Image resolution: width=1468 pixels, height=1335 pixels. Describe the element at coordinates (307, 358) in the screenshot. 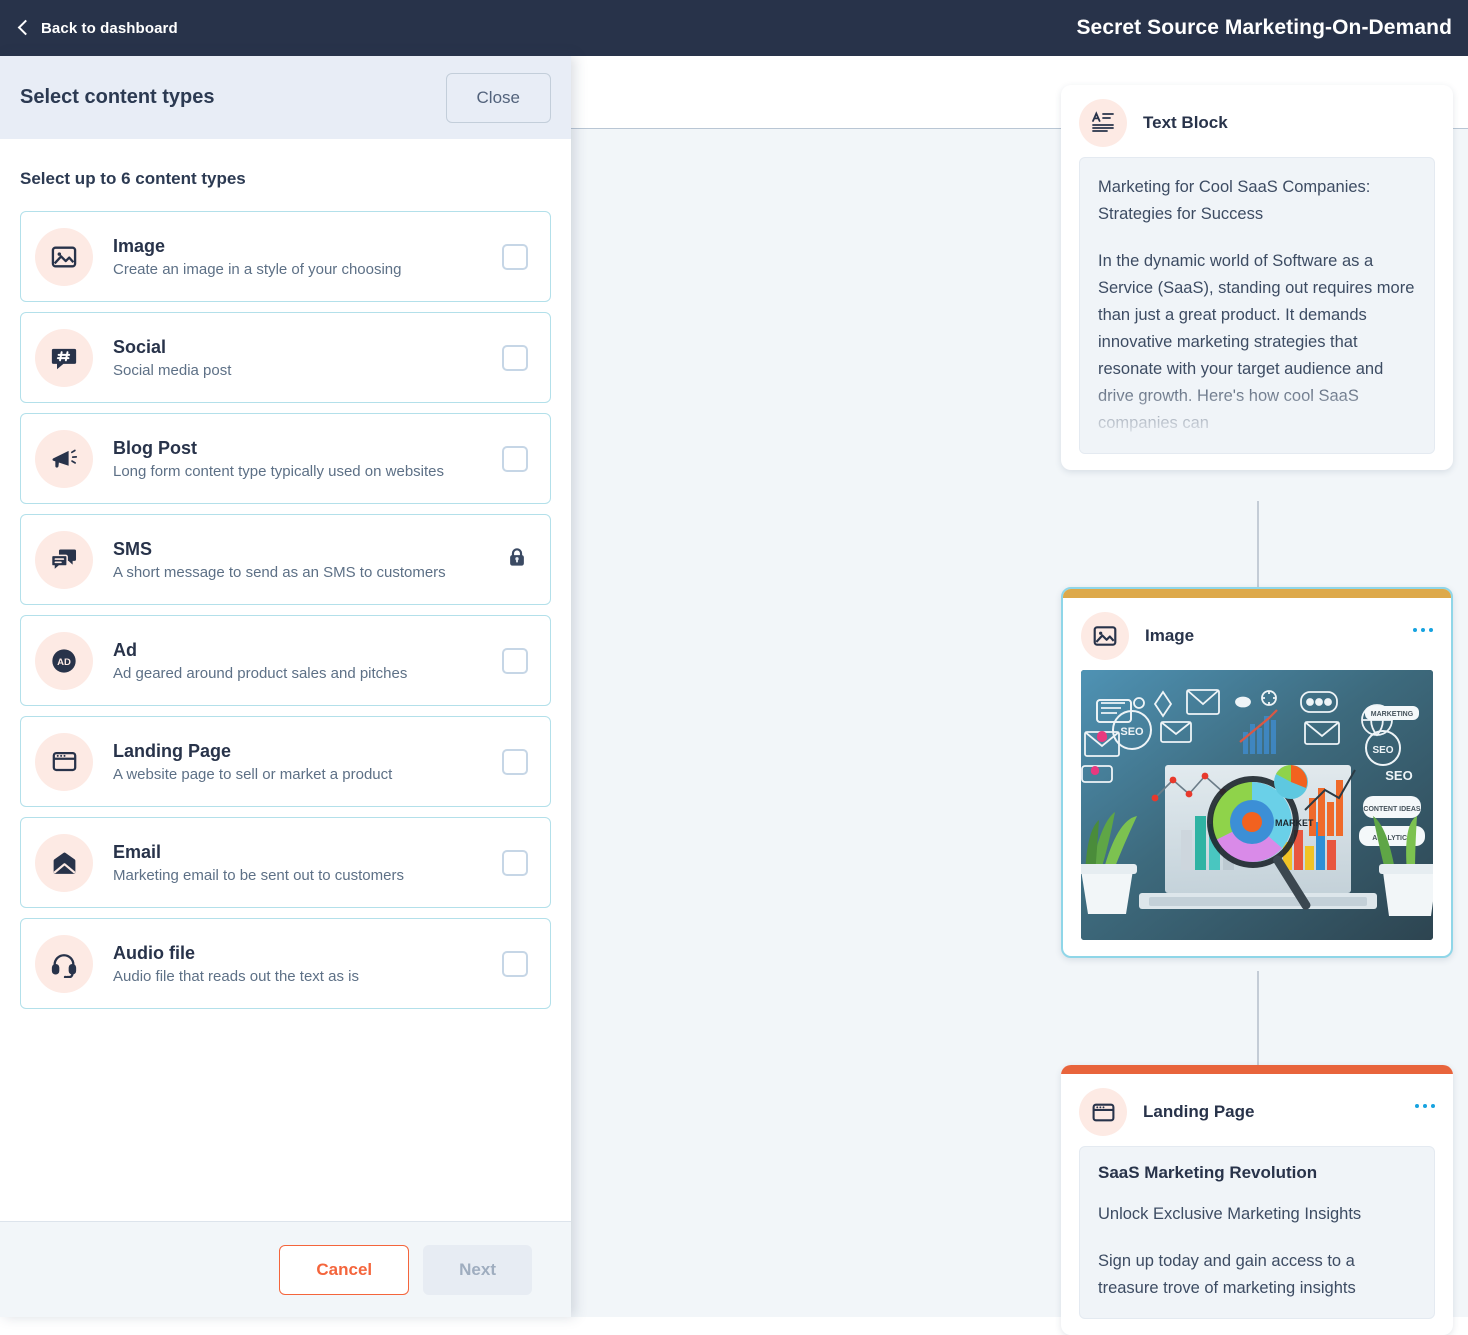

I see `content-type-text: Social Social media post` at that location.